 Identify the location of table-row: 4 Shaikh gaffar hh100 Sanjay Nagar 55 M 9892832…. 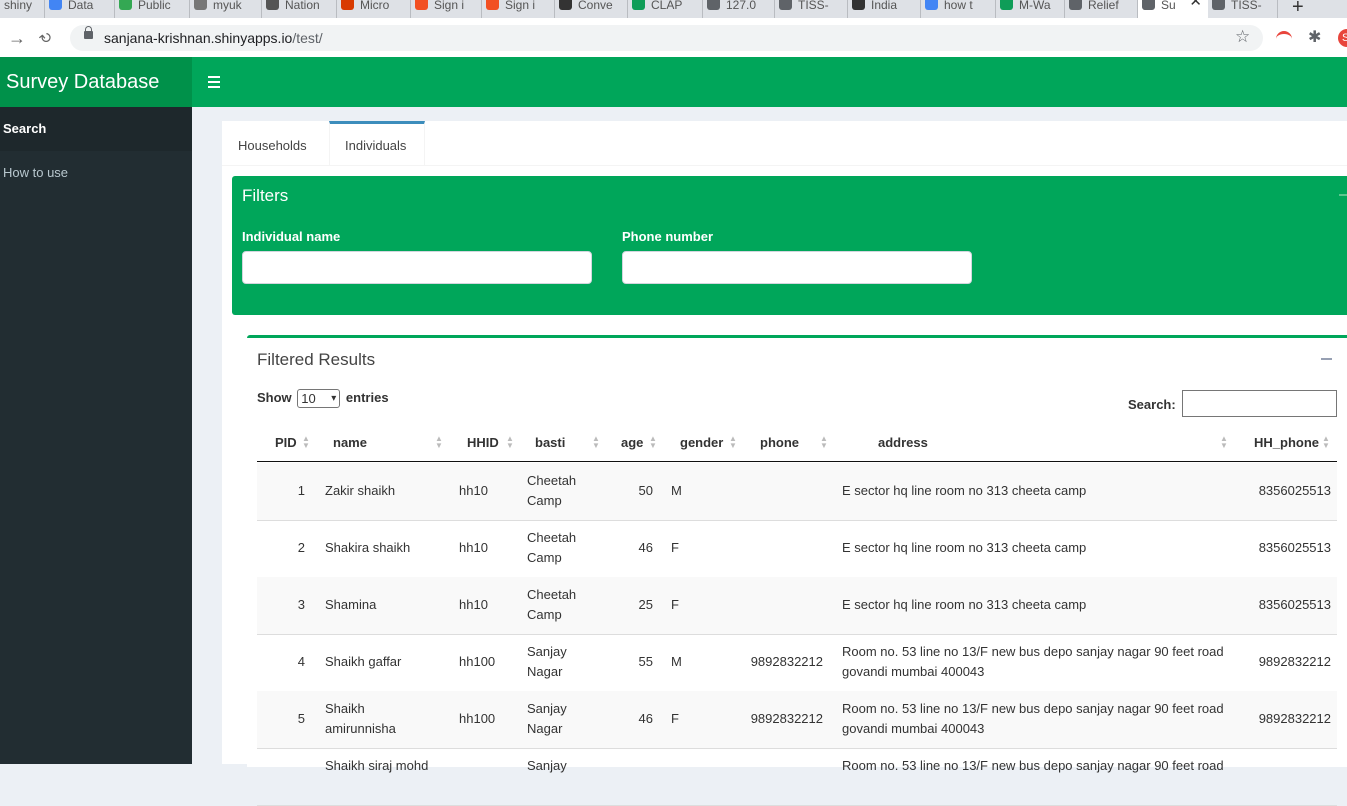
(797, 663).